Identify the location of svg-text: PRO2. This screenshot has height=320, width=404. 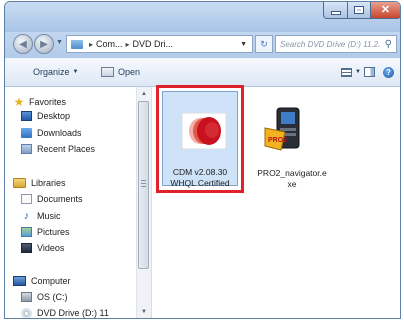
(277, 140).